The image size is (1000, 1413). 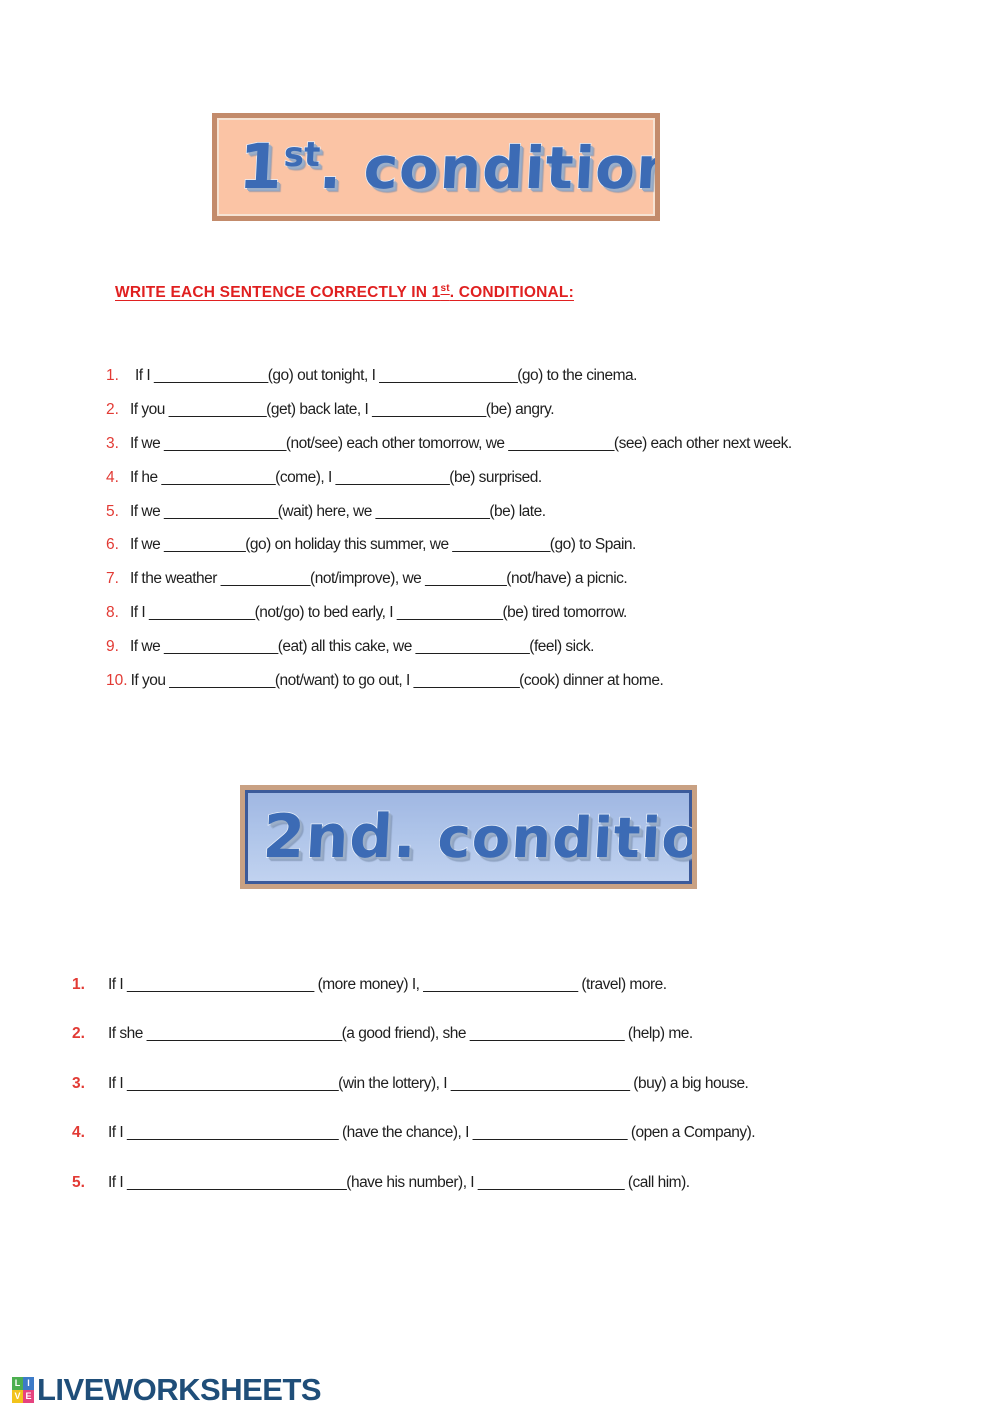 I want to click on exercise-item-number: 8., so click(x=112, y=613).